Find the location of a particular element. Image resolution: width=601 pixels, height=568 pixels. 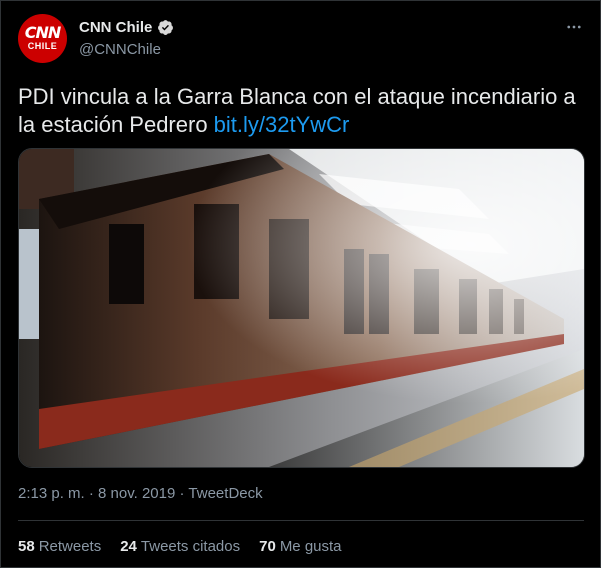

avatar-logo-cnn: CNN is located at coordinates (43, 32).